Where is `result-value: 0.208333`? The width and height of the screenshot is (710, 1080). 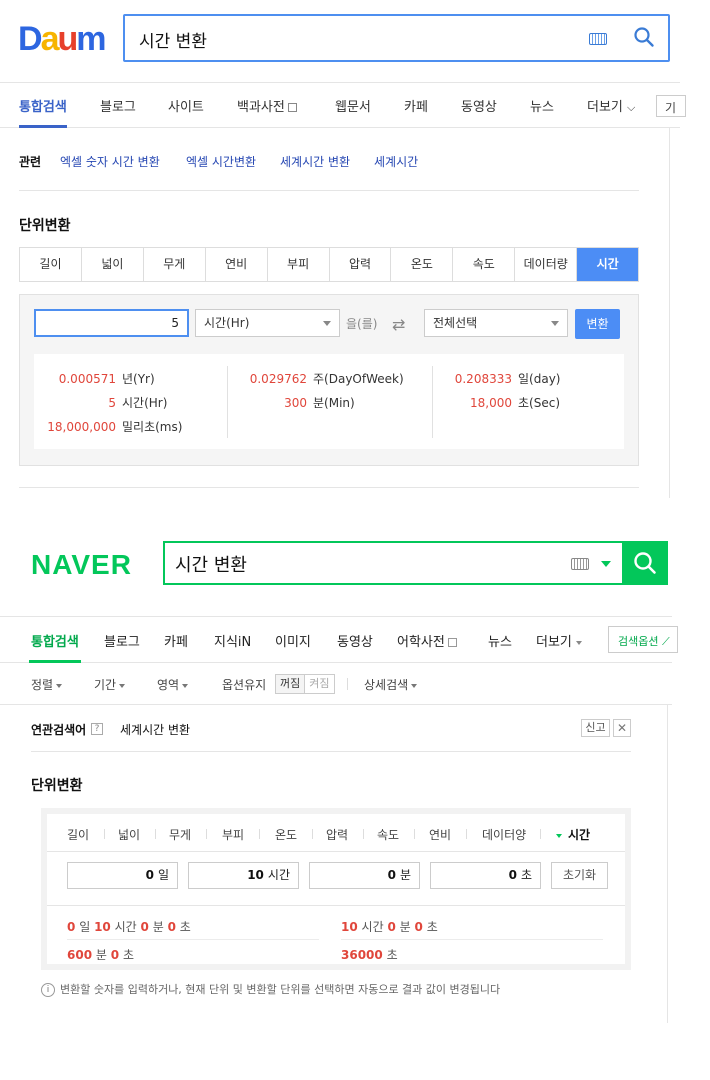 result-value: 0.208333 is located at coordinates (483, 379).